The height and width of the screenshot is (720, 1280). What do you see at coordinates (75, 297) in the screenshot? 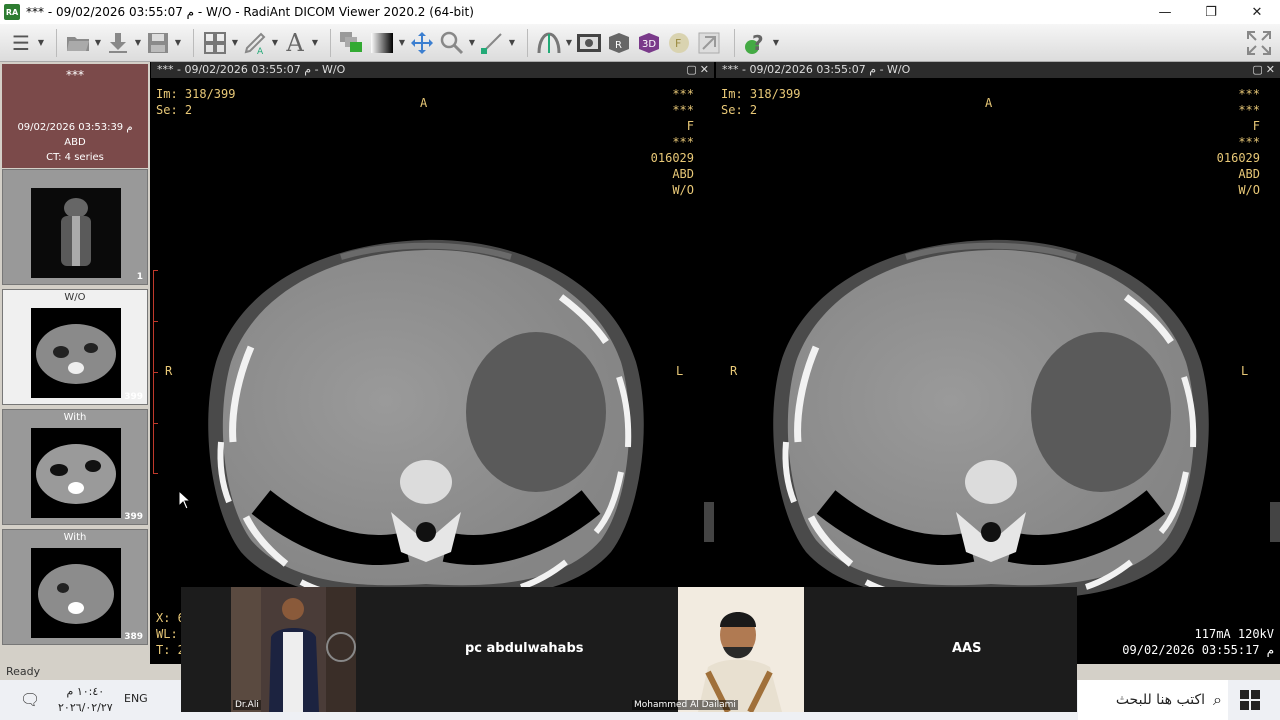
I see `series-label: W/O` at bounding box center [75, 297].